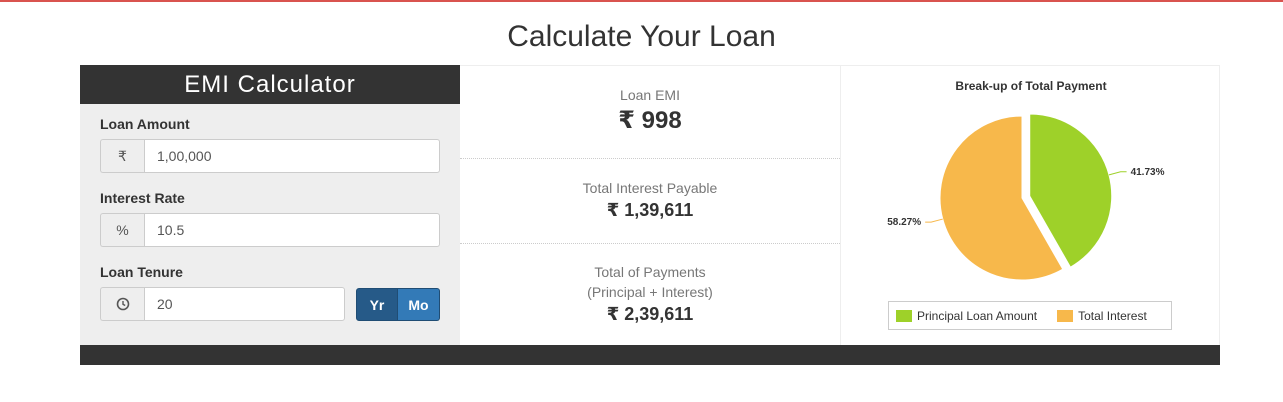 This screenshot has width=1283, height=402. Describe the element at coordinates (650, 314) in the screenshot. I see `total-payment-value: ₹ 2,39,611` at that location.